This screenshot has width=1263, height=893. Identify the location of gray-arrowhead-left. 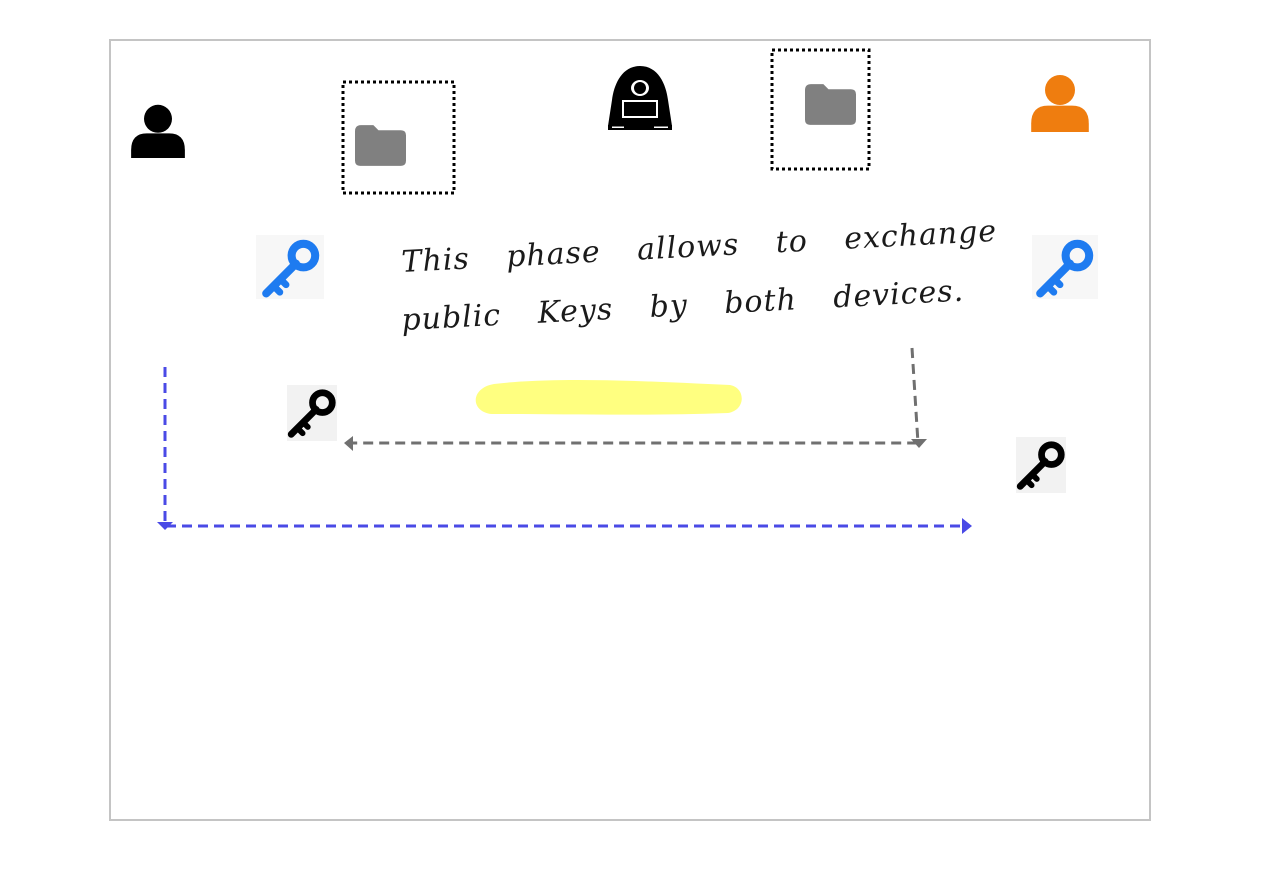
(348, 443).